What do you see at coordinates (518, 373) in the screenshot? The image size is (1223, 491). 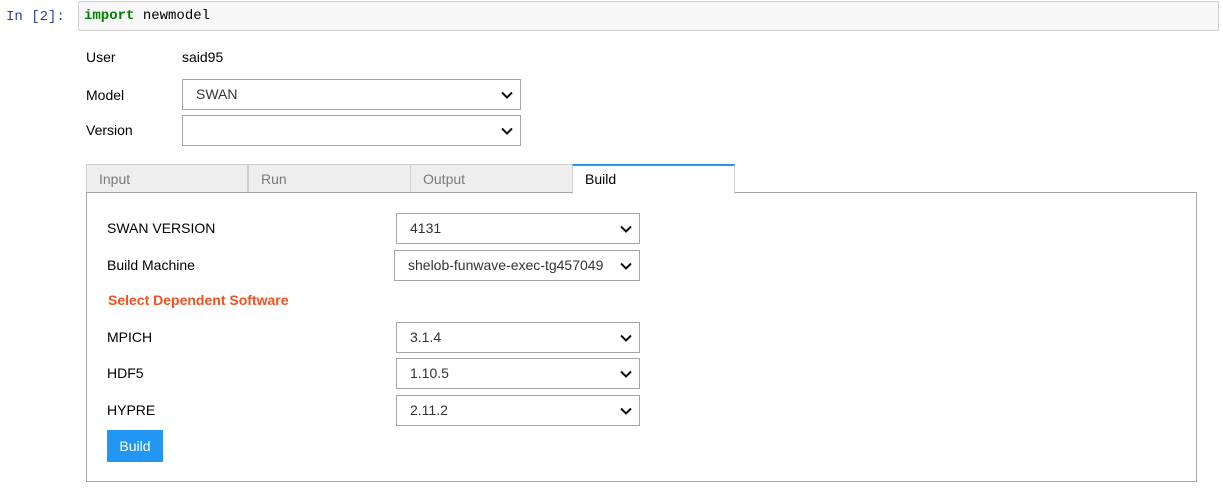 I see `hdf5-select: 1.10.5` at bounding box center [518, 373].